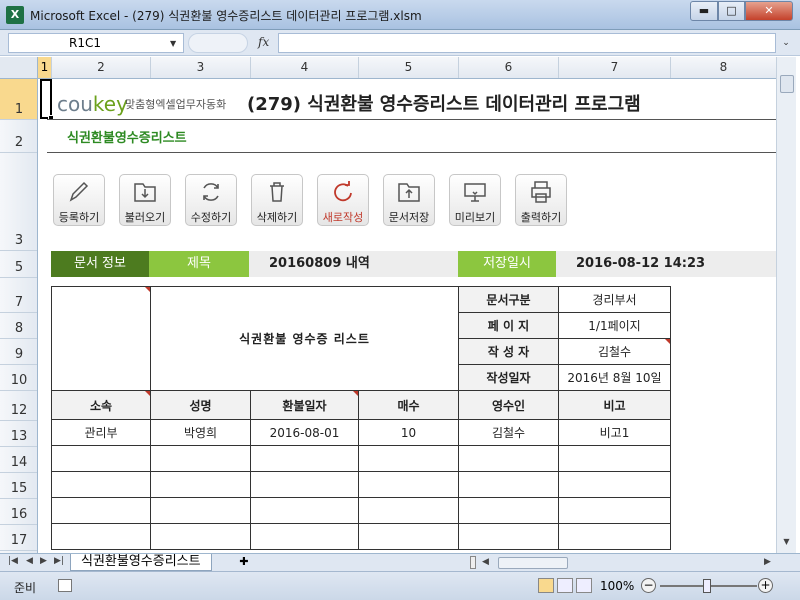  I want to click on row-header: 14, so click(18, 460).